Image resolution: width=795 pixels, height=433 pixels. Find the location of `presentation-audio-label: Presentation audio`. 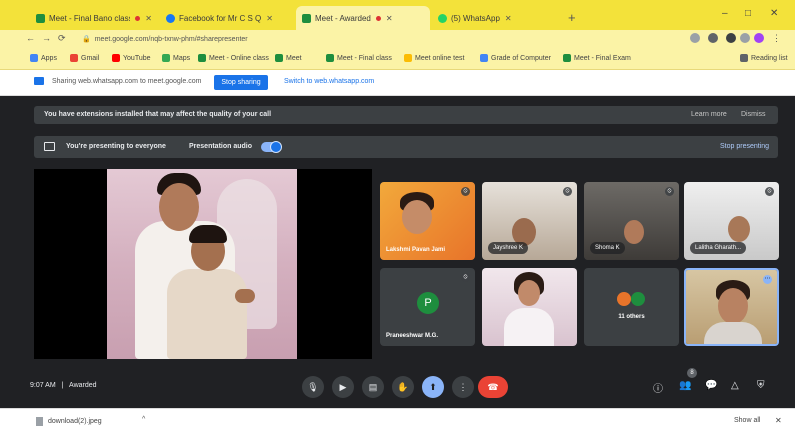

presentation-audio-label: Presentation audio is located at coordinates (221, 146).